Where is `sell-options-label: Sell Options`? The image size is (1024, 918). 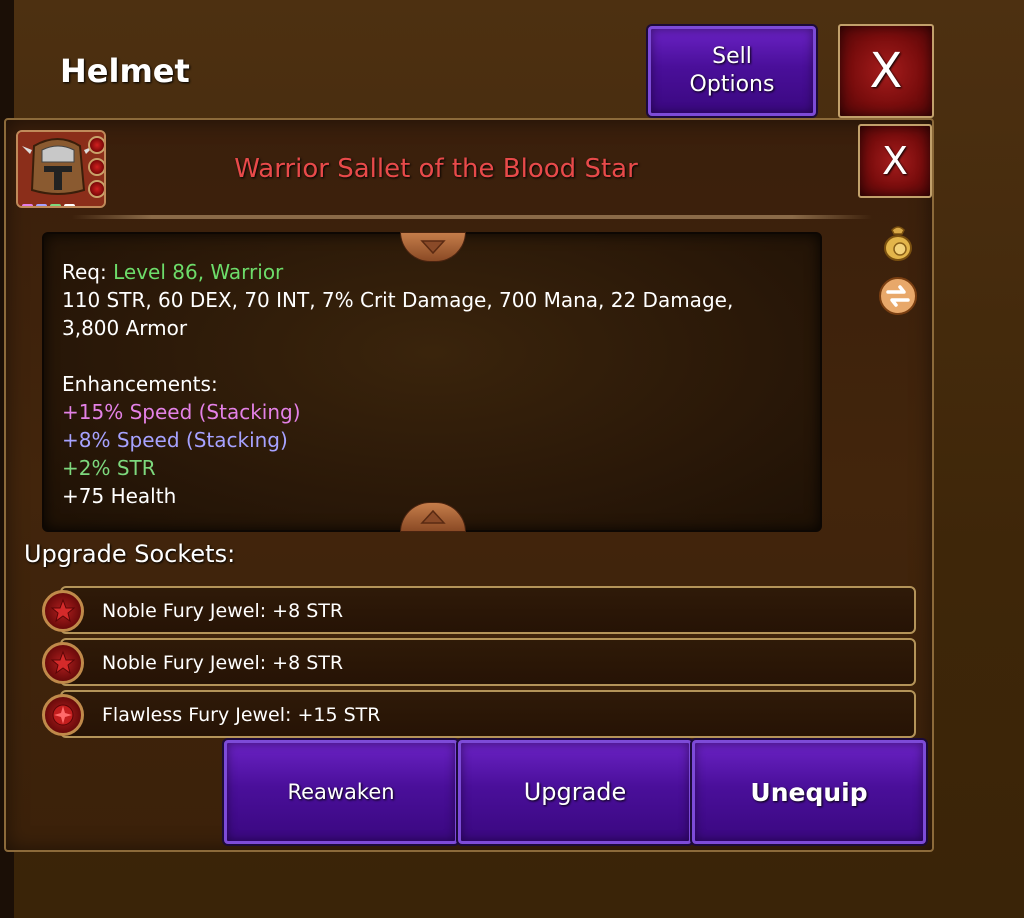
sell-options-label: Sell Options is located at coordinates (732, 70).